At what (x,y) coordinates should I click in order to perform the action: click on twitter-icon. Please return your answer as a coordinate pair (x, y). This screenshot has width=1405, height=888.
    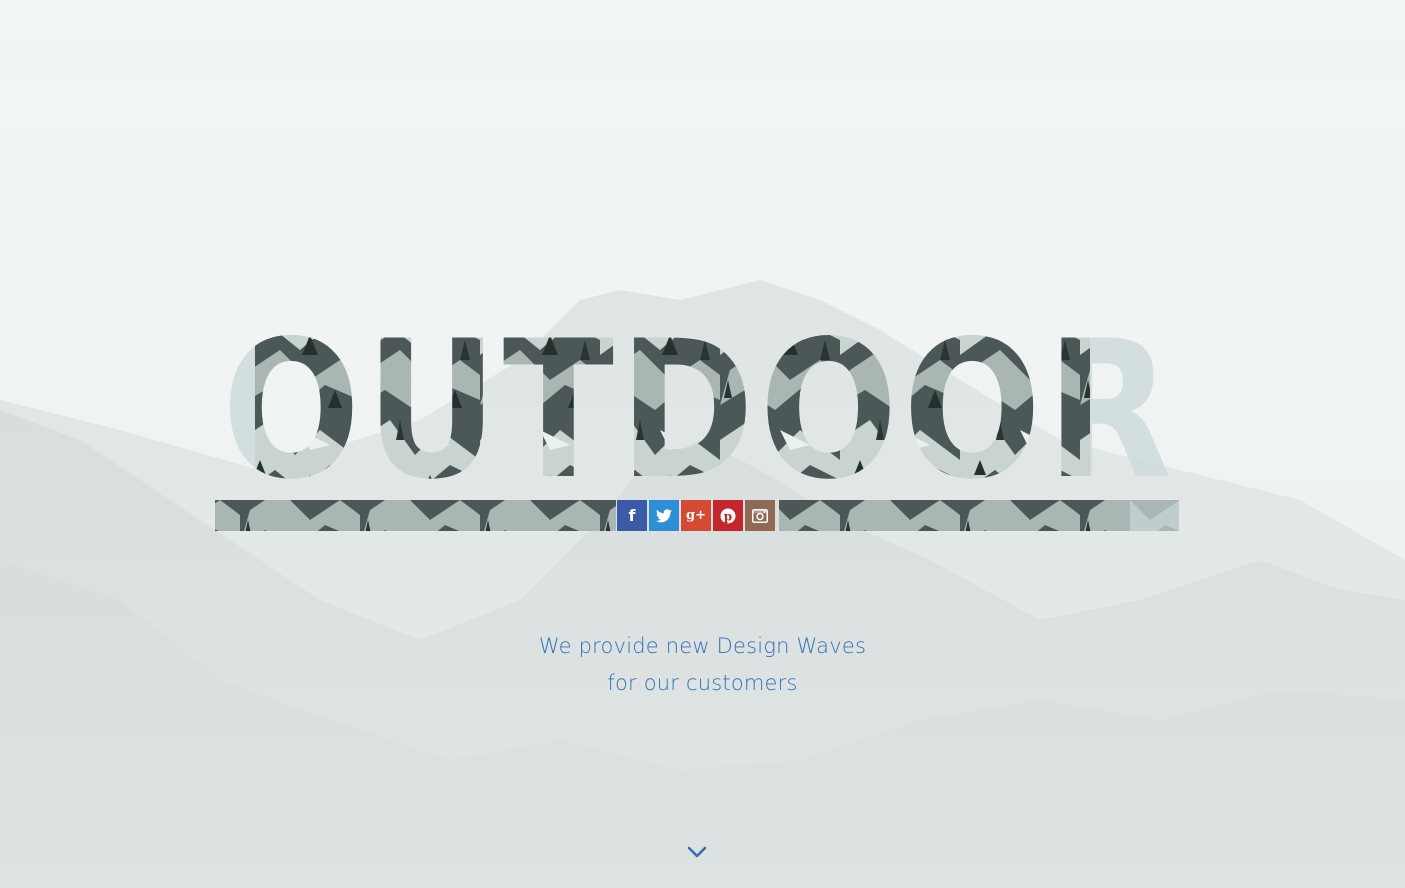
    Looking at the image, I should click on (664, 515).